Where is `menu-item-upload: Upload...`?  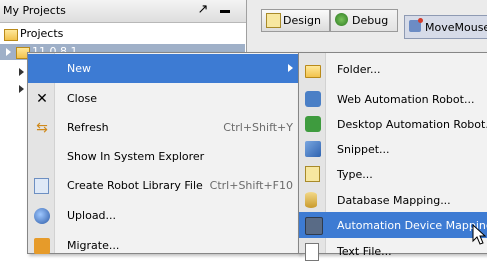
menu-item-upload: Upload... is located at coordinates (163, 215).